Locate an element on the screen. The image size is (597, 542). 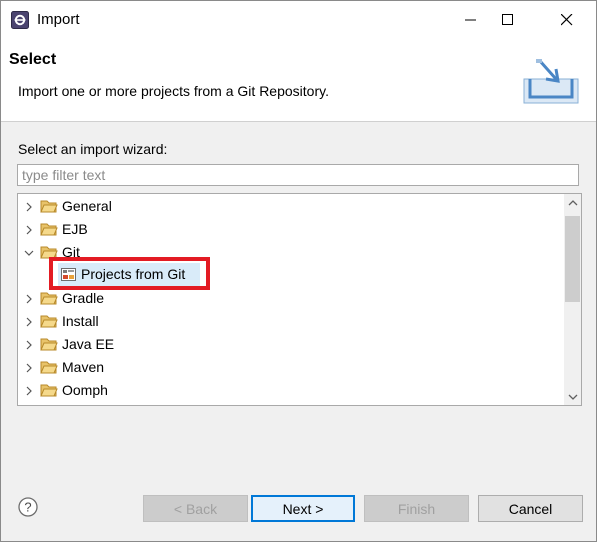
scrollbar-thumb is located at coordinates (572, 259).